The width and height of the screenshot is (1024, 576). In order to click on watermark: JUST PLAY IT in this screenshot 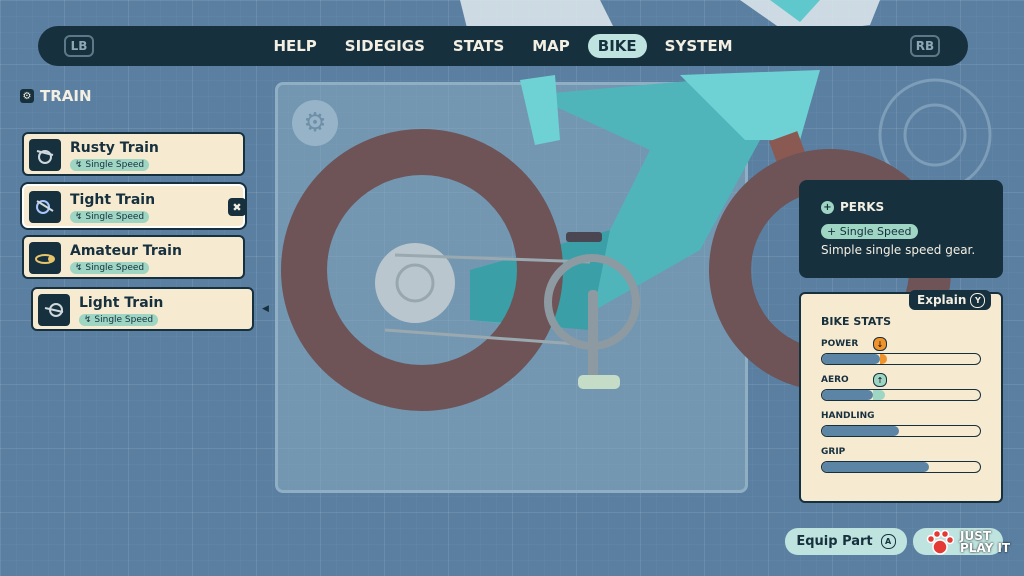, I will do `click(985, 542)`.